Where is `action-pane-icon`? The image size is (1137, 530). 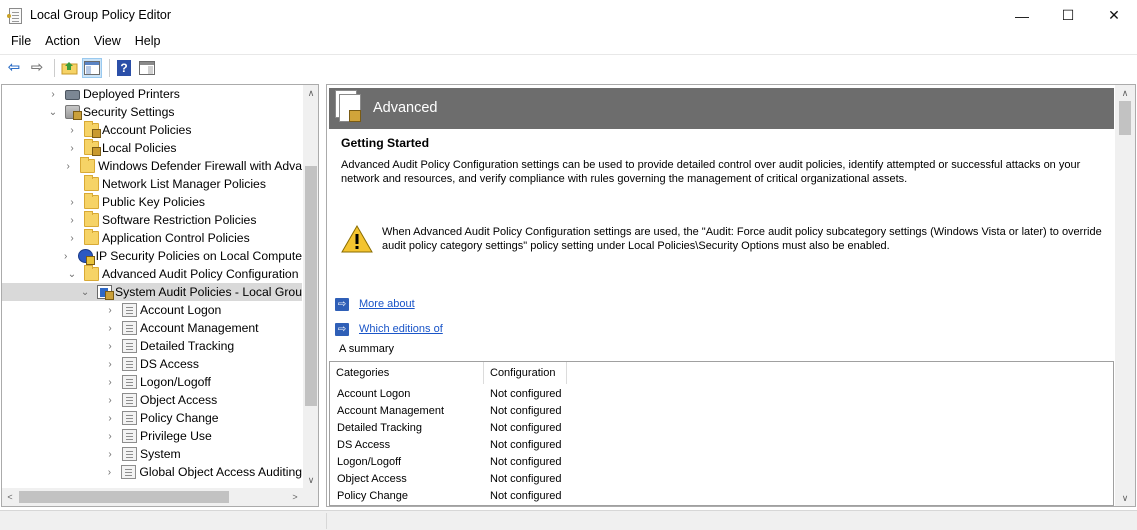
action-pane-icon is located at coordinates (147, 67).